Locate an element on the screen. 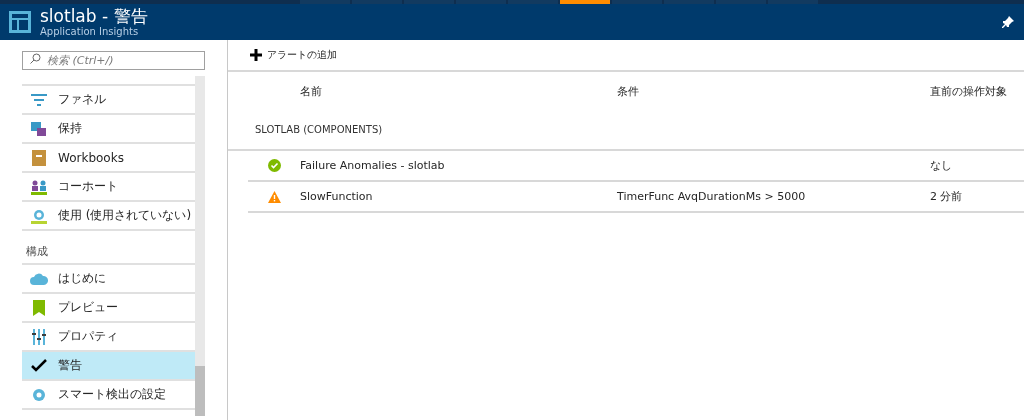 The image size is (1024, 420). group-heading: SLOTLAB (COMPONENTS) is located at coordinates (319, 129).